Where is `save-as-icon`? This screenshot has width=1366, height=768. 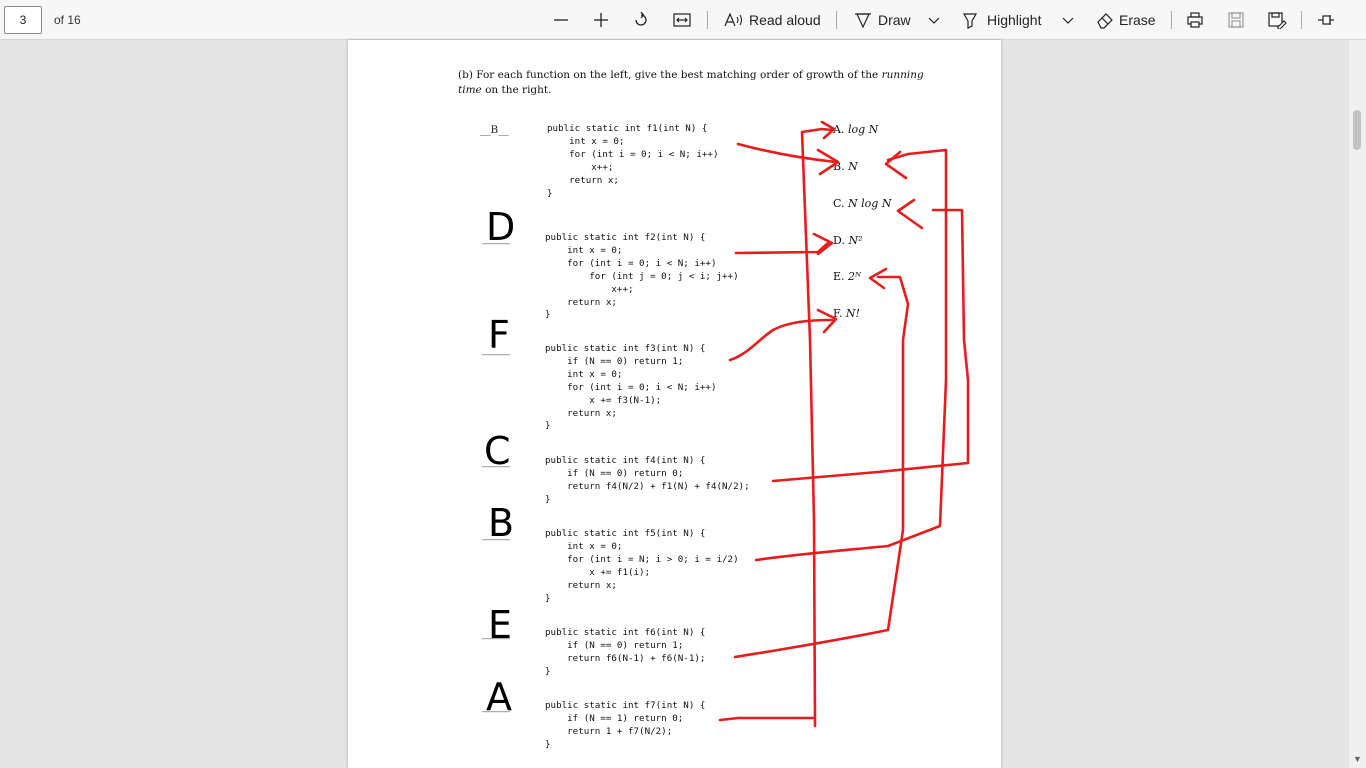 save-as-icon is located at coordinates (1277, 20).